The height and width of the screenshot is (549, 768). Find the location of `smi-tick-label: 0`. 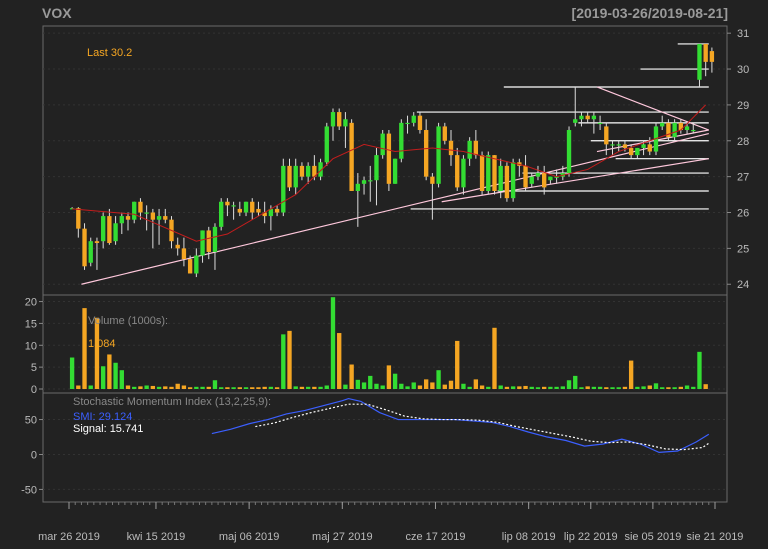

smi-tick-label: 0 is located at coordinates (34, 455).